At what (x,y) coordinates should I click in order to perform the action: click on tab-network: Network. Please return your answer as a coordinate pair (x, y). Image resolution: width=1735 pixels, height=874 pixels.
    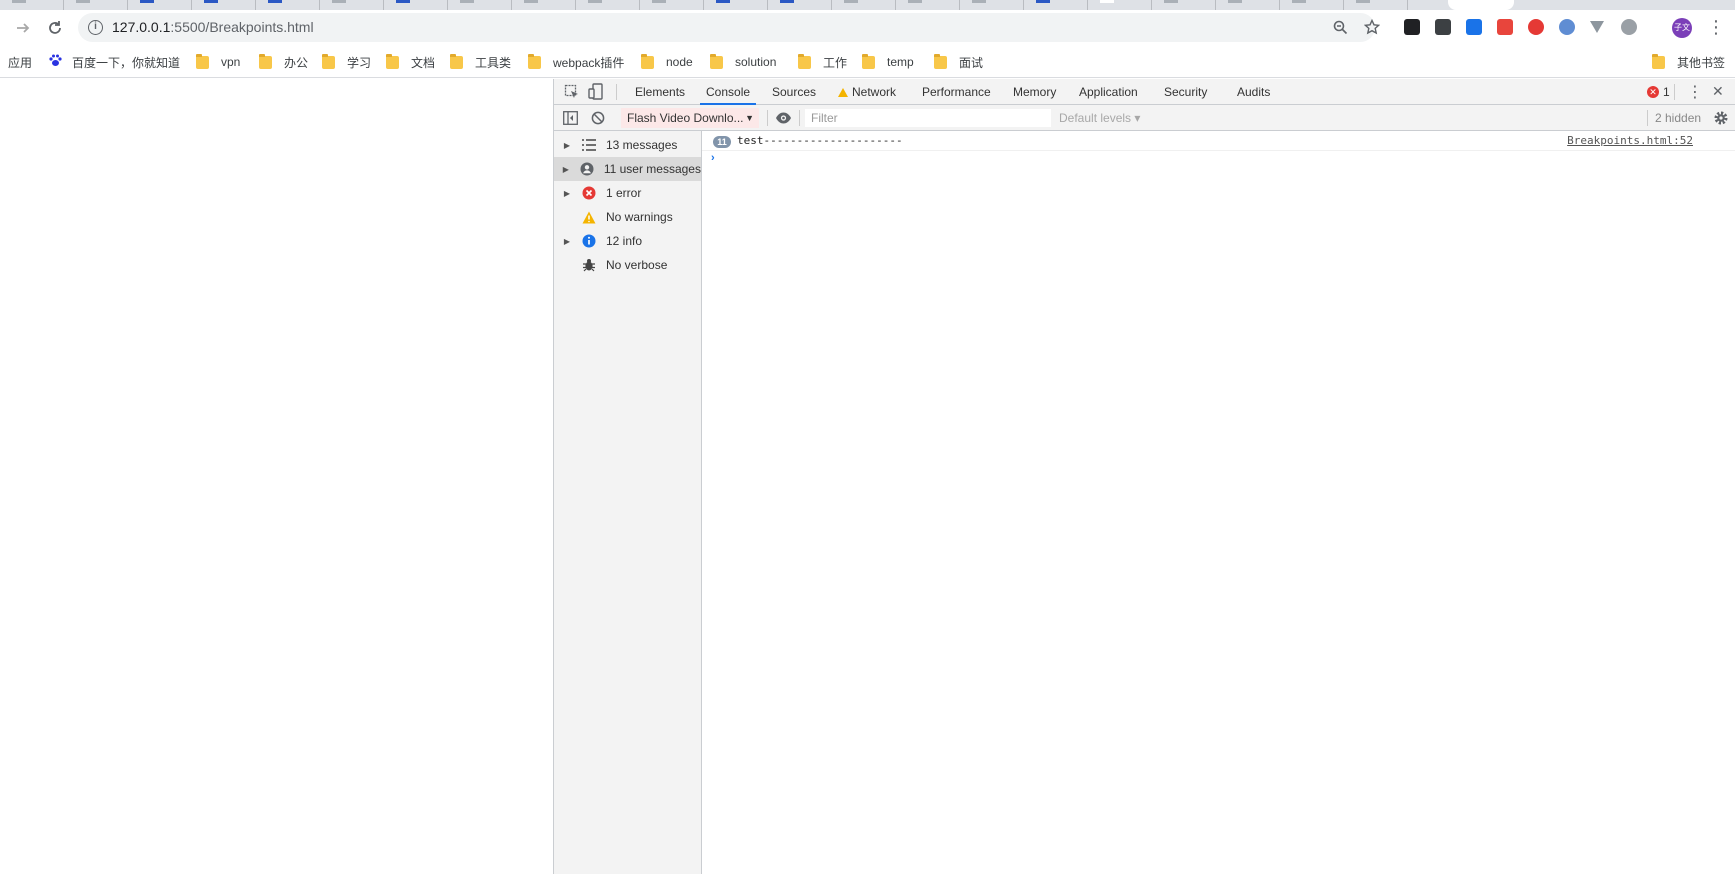
    Looking at the image, I should click on (867, 92).